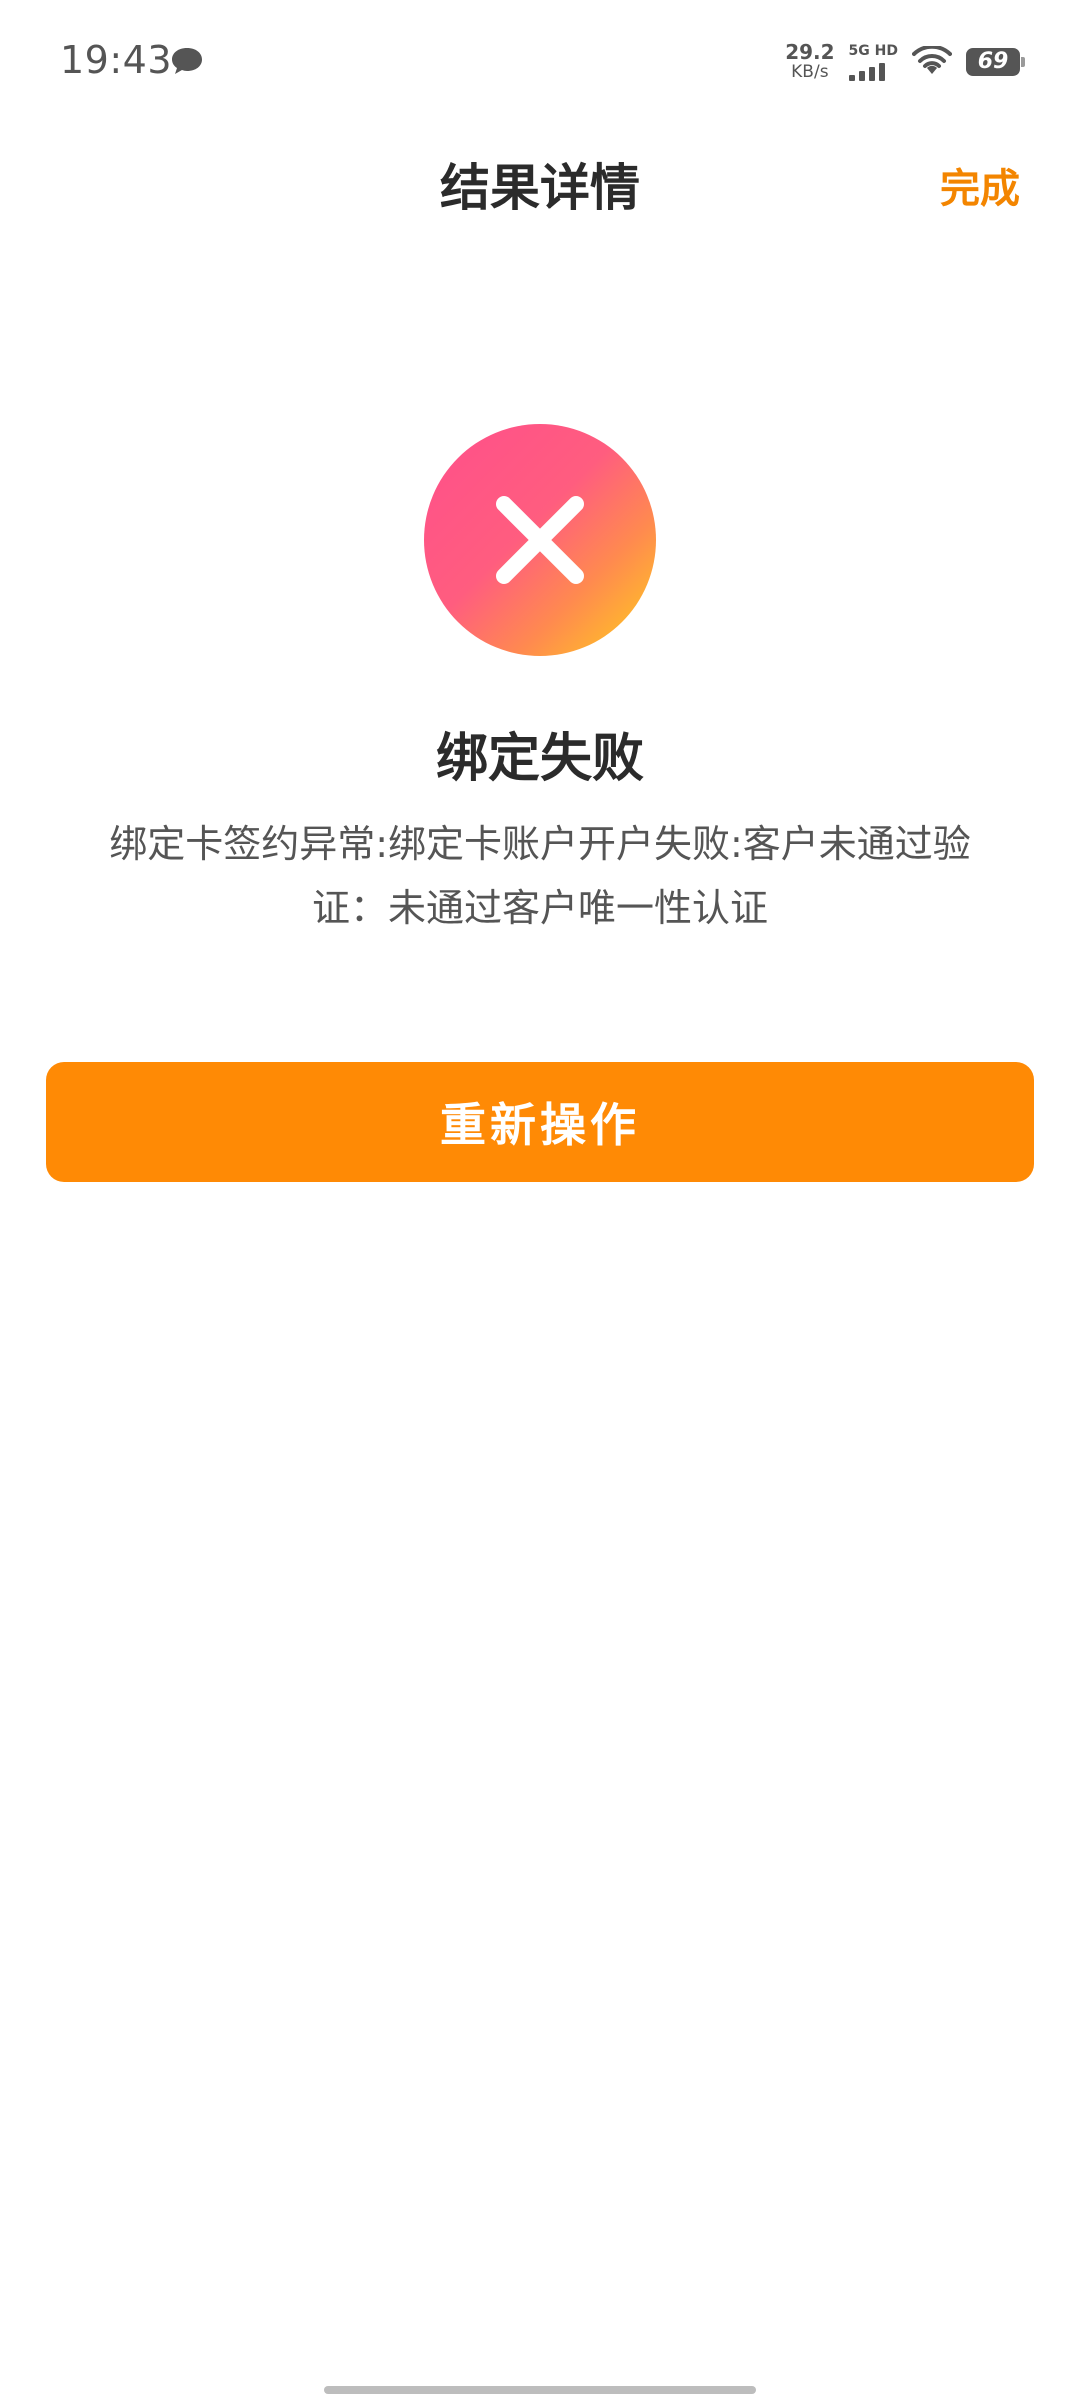 This screenshot has height=2408, width=1080. What do you see at coordinates (187, 61) in the screenshot?
I see `message-icon` at bounding box center [187, 61].